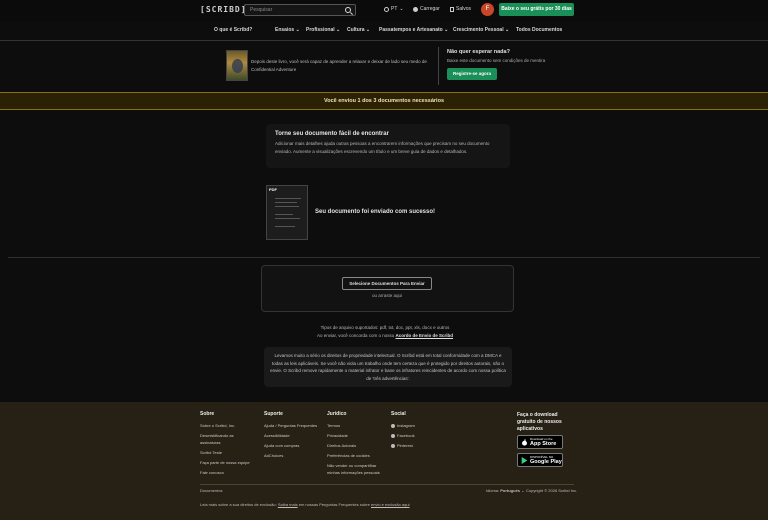 The width and height of the screenshot is (768, 520). Describe the element at coordinates (487, 9) in the screenshot. I see `avatar: F` at that location.